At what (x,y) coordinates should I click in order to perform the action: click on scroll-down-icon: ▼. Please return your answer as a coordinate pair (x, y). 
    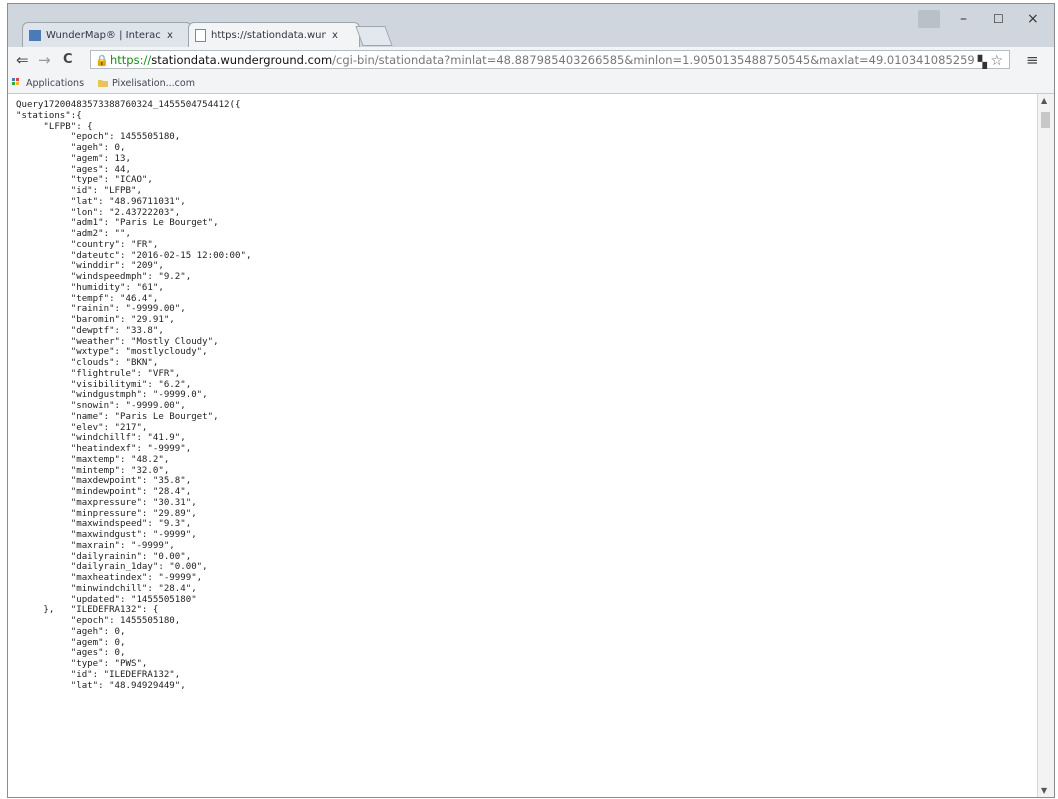
    Looking at the image, I should click on (1044, 790).